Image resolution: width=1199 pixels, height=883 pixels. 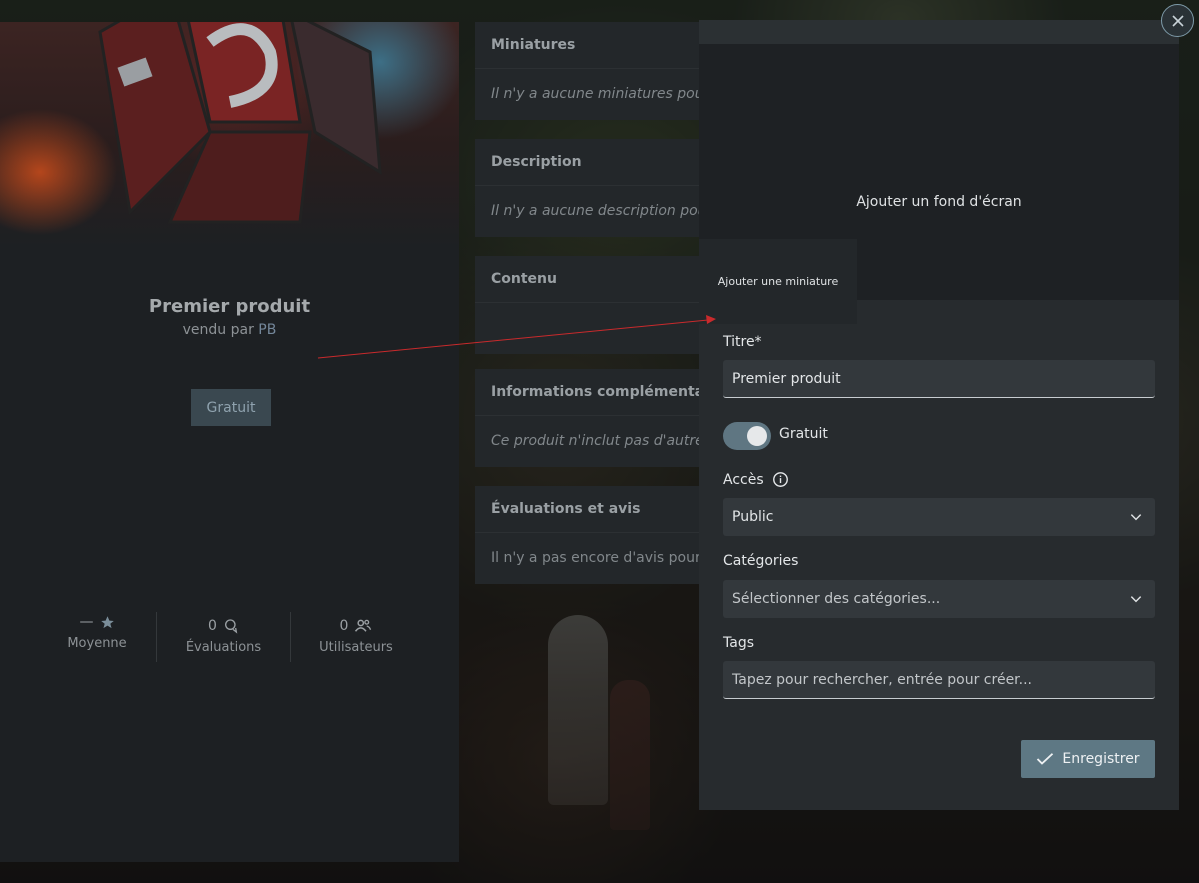 I want to click on reviews-label: Évaluations, so click(x=223, y=647).